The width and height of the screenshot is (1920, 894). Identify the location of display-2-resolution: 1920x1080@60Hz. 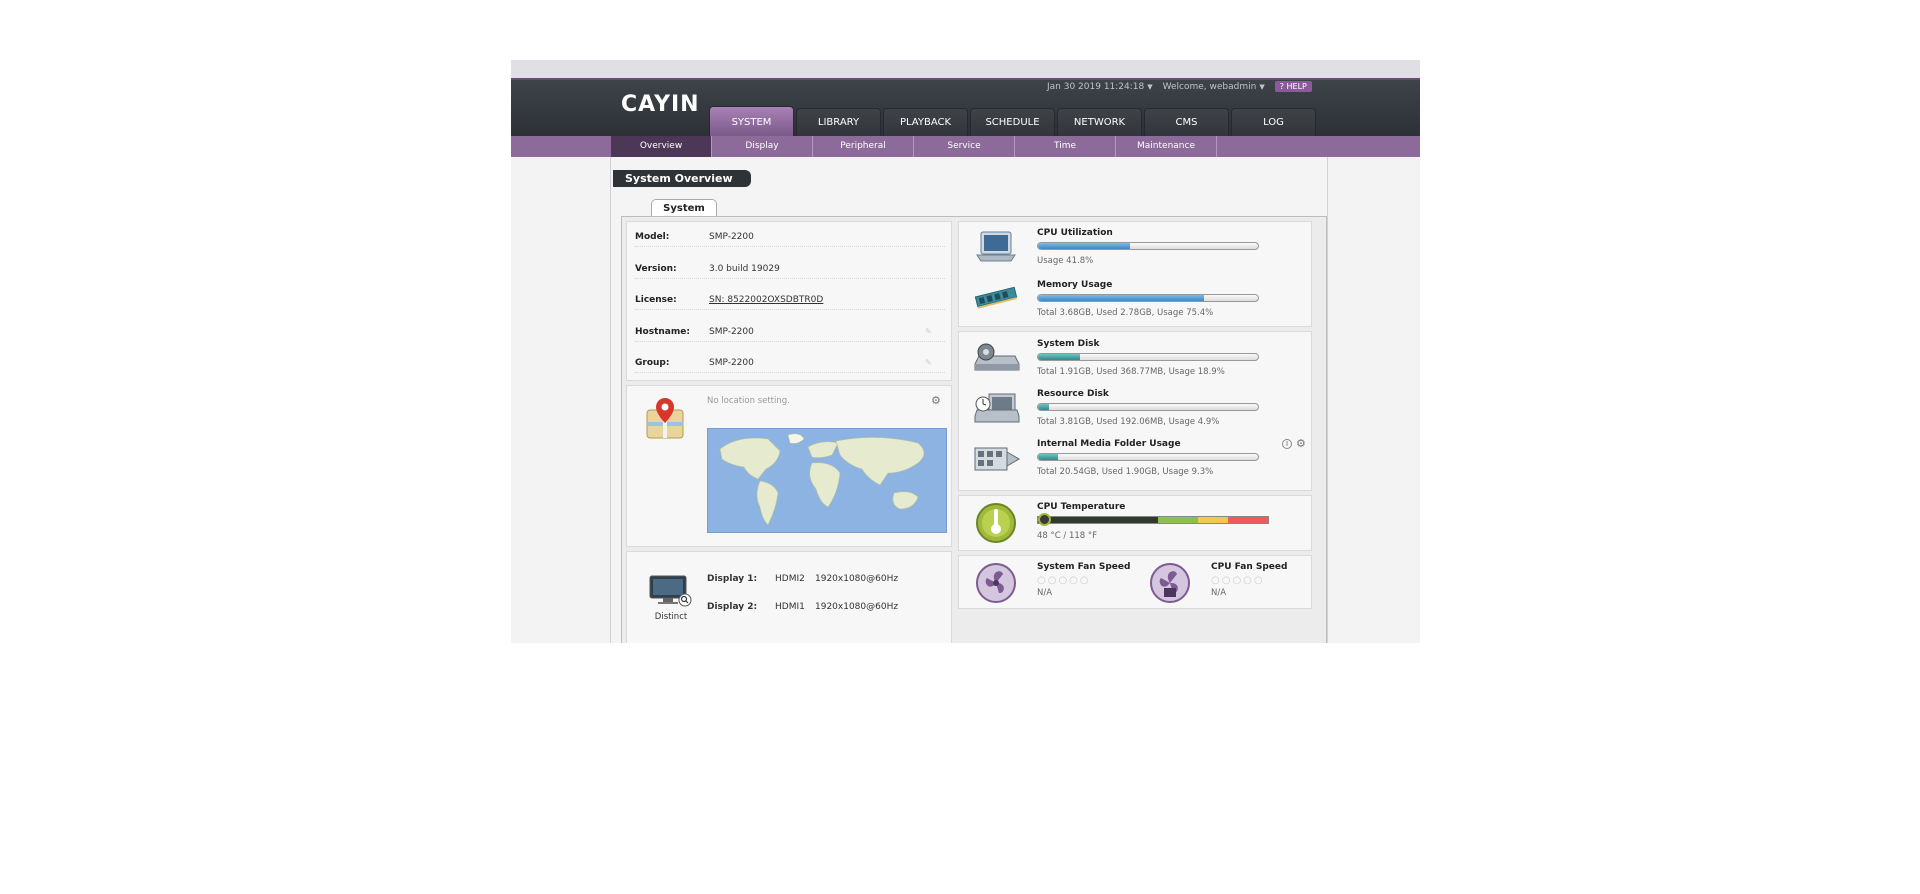
(857, 607).